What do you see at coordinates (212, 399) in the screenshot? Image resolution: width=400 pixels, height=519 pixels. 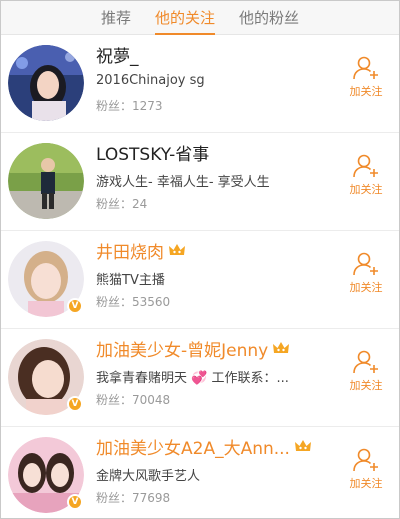 I see `fans-count: 粉丝：70048` at bounding box center [212, 399].